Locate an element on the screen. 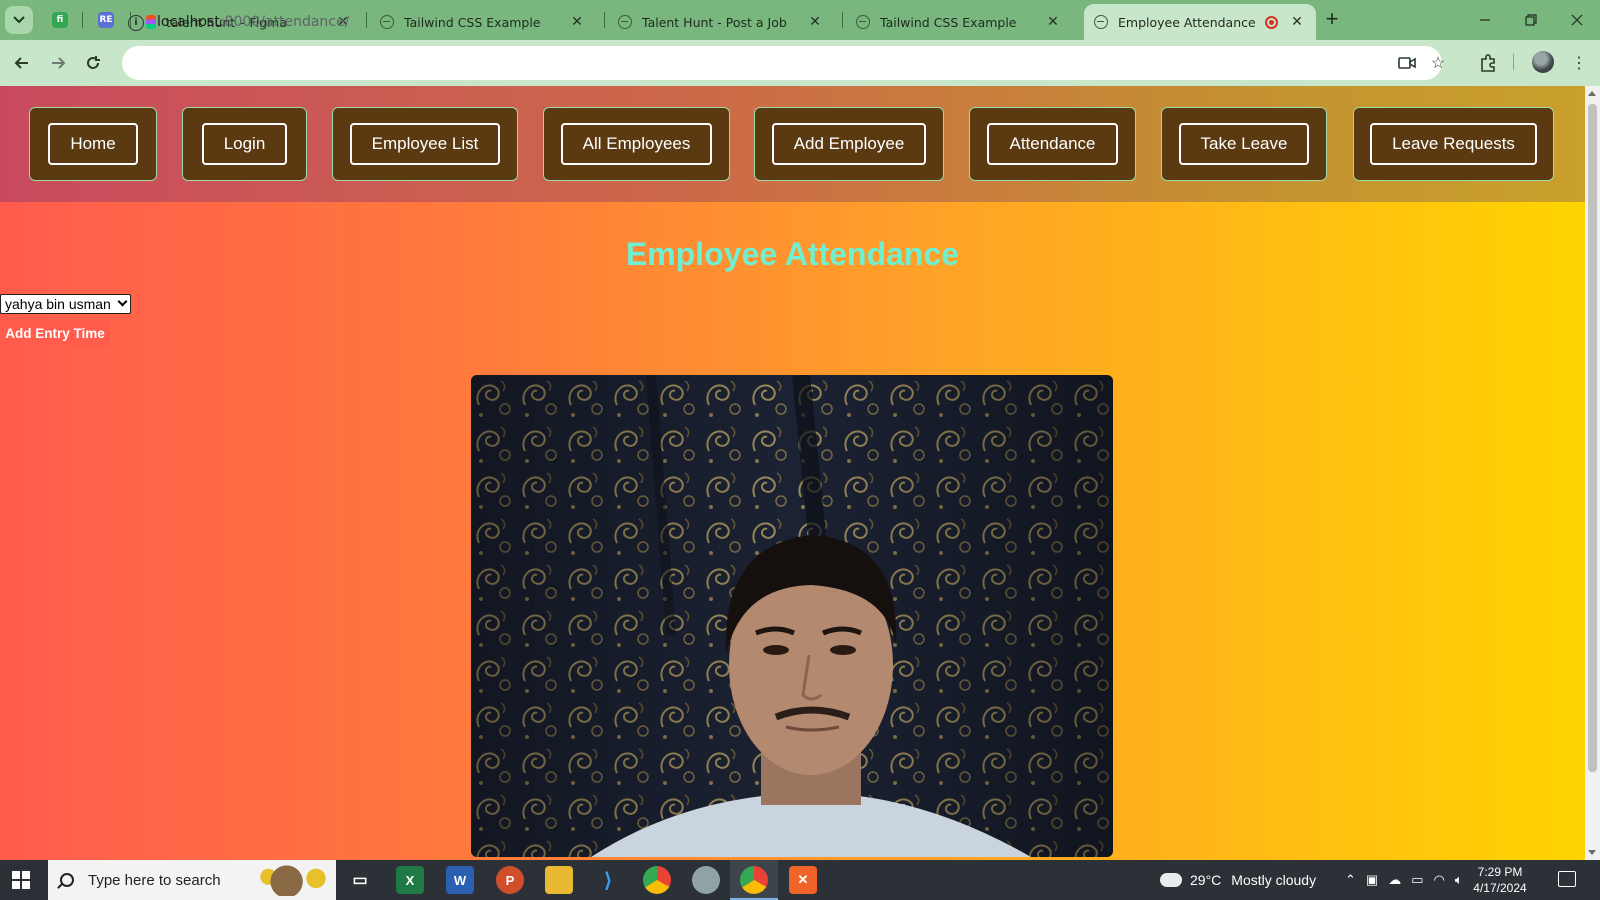 This screenshot has width=1600, height=900. close-window-button is located at coordinates (1577, 20).